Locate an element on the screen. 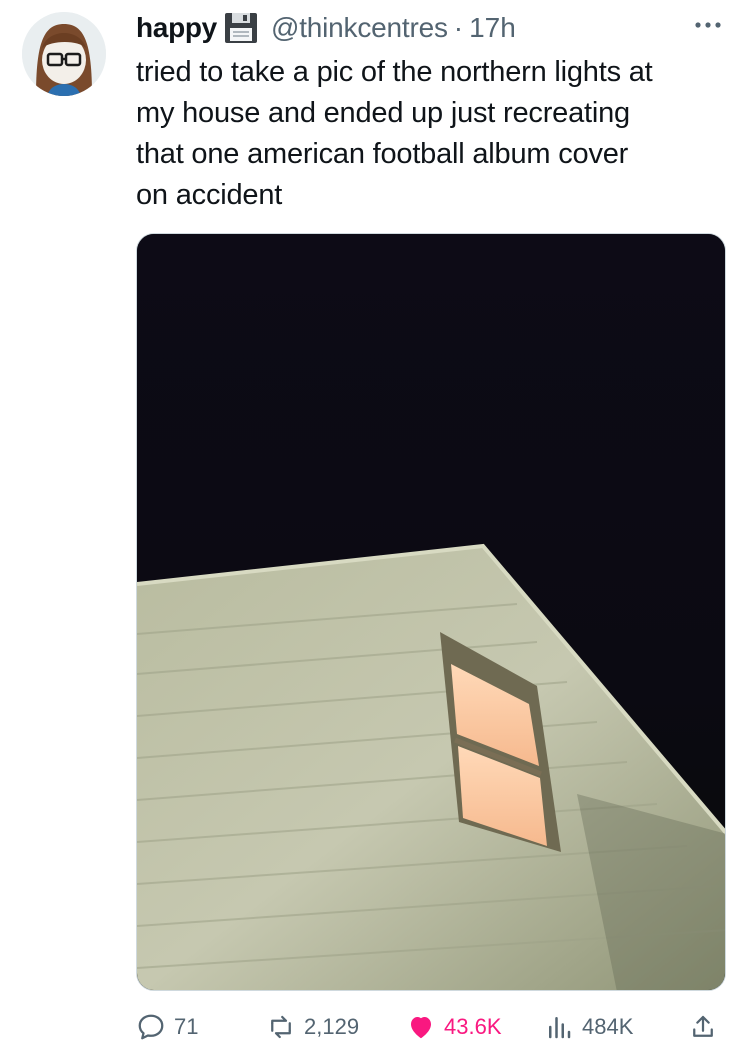 This screenshot has width=750, height=1049. avatar is located at coordinates (64, 54).